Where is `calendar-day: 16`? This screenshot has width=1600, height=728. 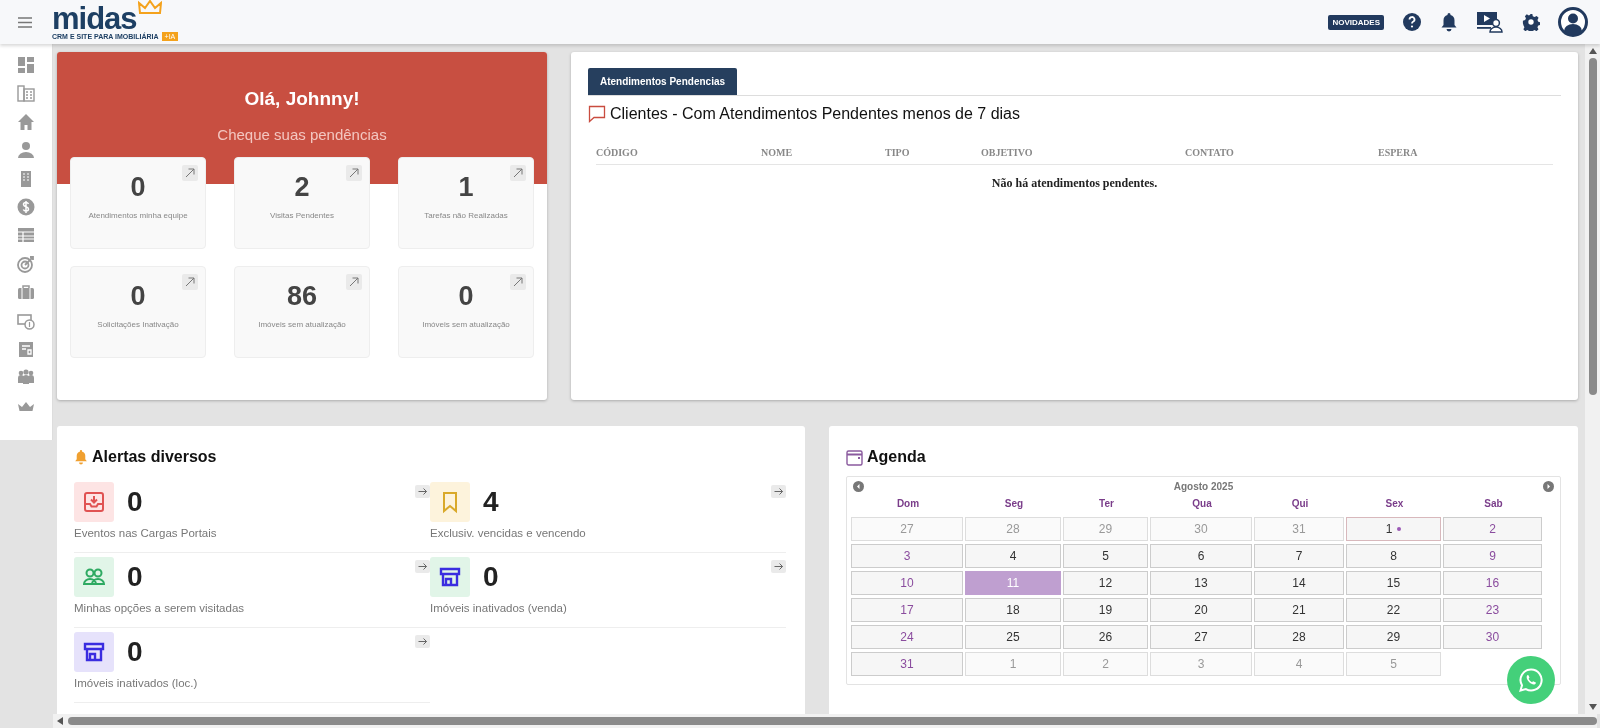 calendar-day: 16 is located at coordinates (1492, 583).